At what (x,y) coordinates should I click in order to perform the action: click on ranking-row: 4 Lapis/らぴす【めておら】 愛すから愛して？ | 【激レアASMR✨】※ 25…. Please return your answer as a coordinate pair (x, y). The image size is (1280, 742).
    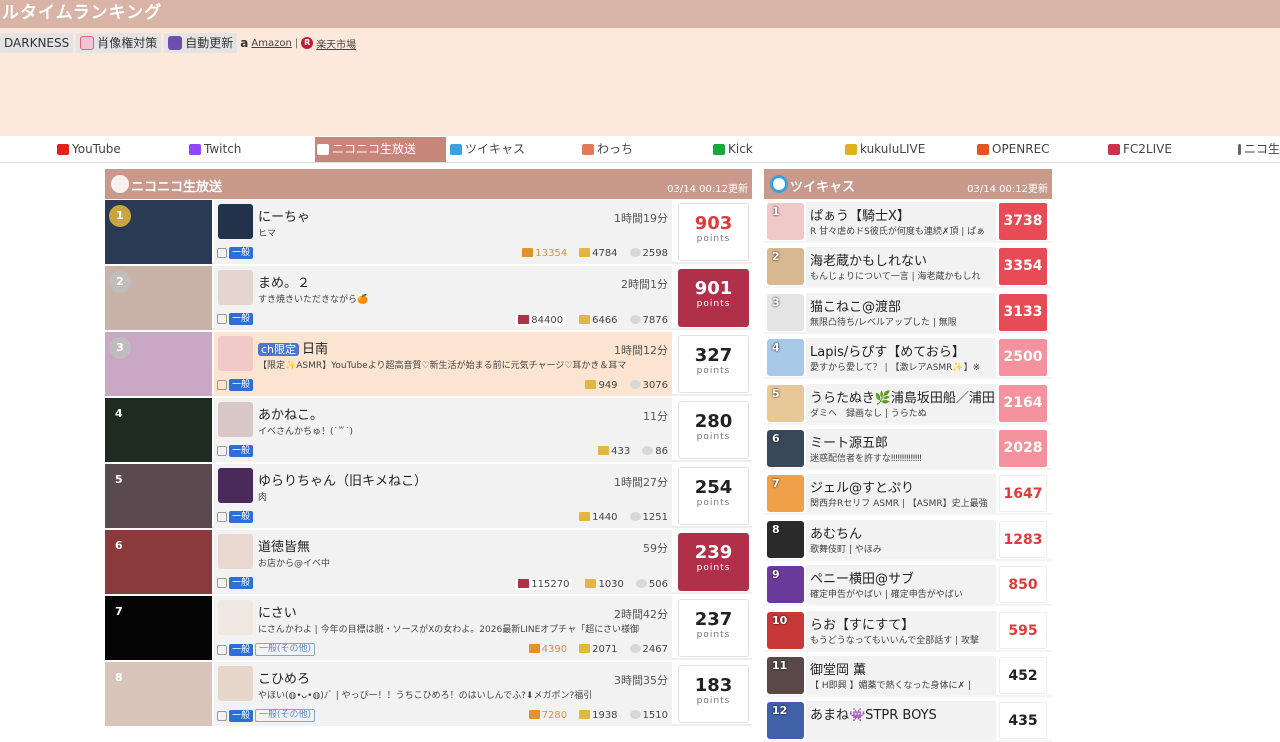
    Looking at the image, I should click on (908, 358).